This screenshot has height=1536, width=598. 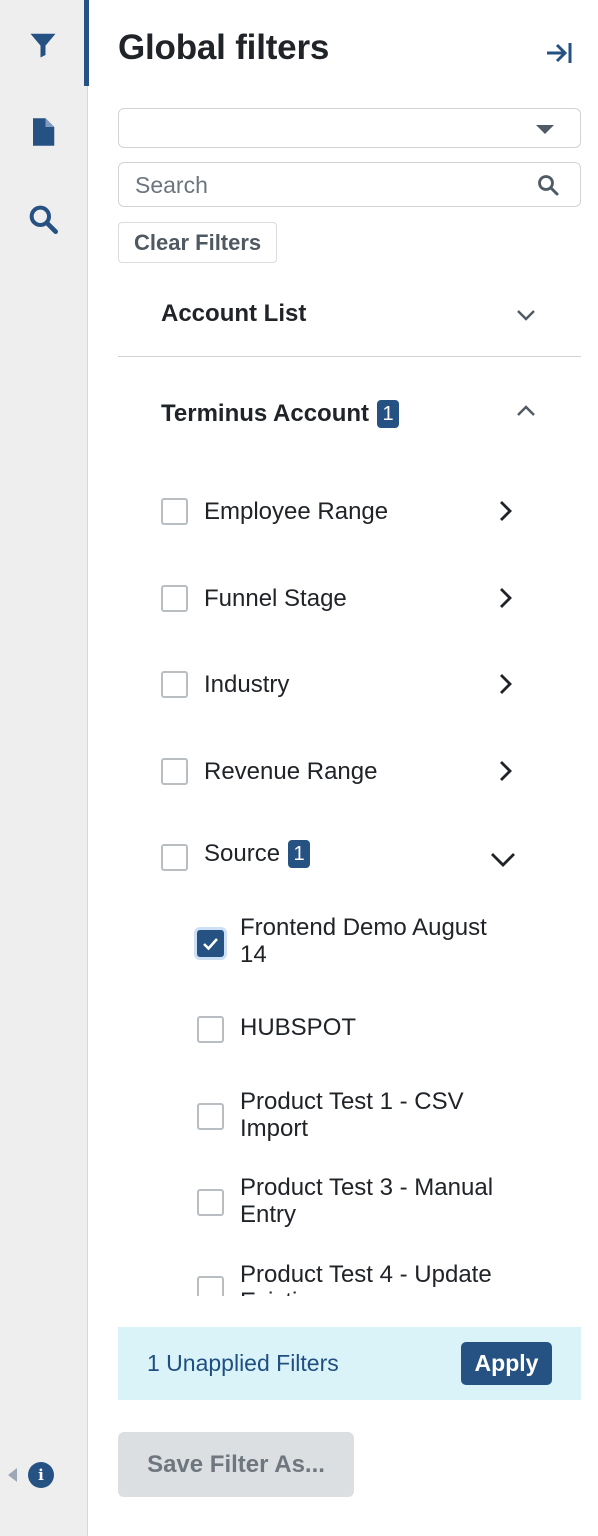 I want to click on filter-revenue-range: Revenue Range, so click(x=349, y=778).